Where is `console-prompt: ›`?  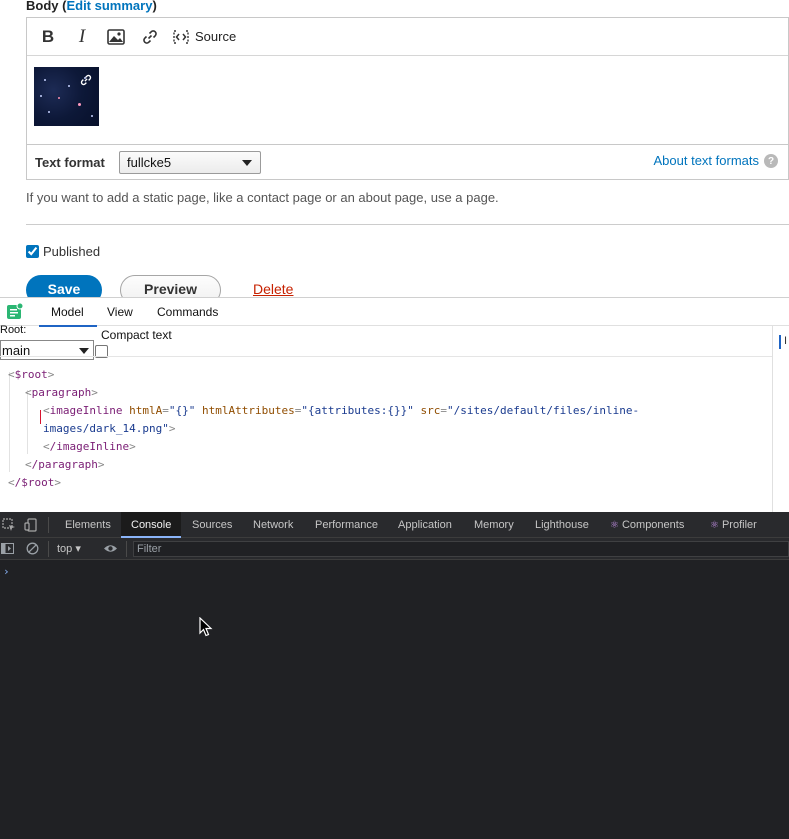
console-prompt: › is located at coordinates (6, 571).